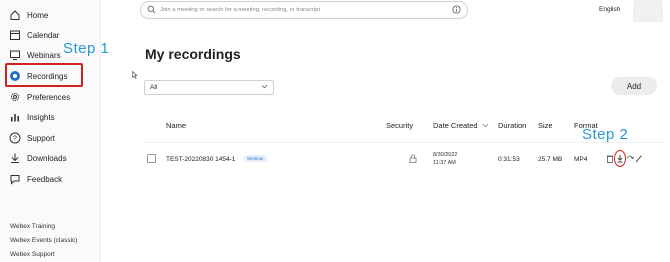 This screenshot has width=670, height=262. What do you see at coordinates (456, 10) in the screenshot?
I see `info-icon` at bounding box center [456, 10].